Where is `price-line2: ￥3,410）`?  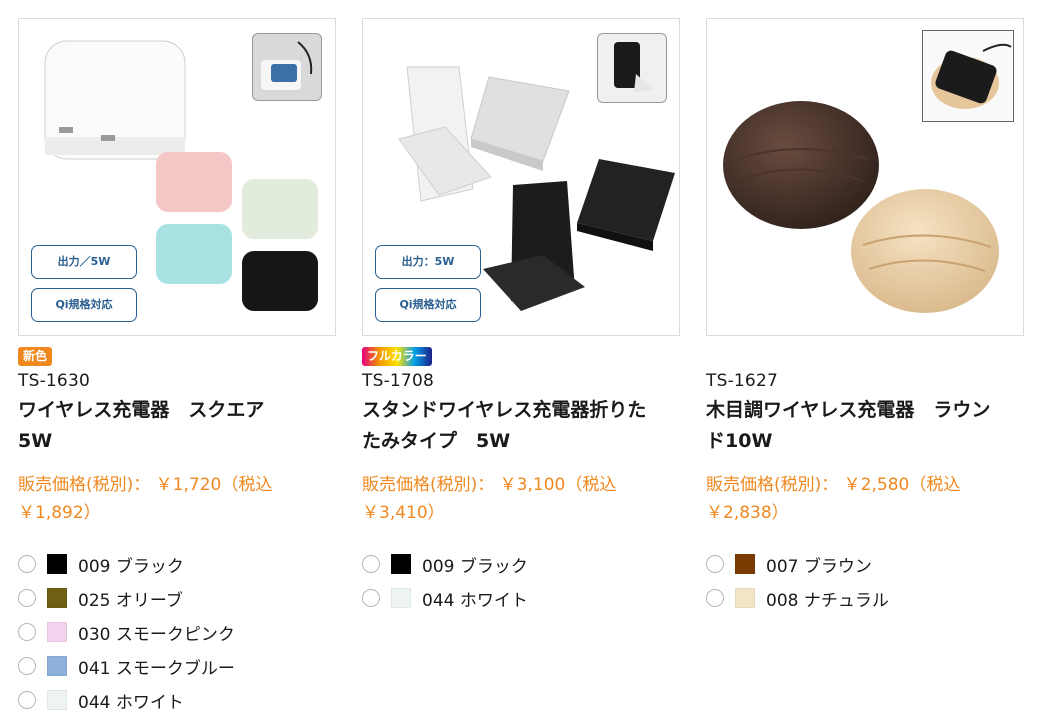 price-line2: ￥3,410） is located at coordinates (403, 513).